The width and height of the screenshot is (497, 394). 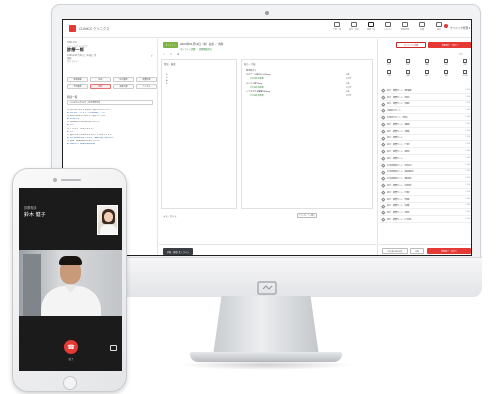 I want to click on patient-tab-5: 問診, so click(x=100, y=86).